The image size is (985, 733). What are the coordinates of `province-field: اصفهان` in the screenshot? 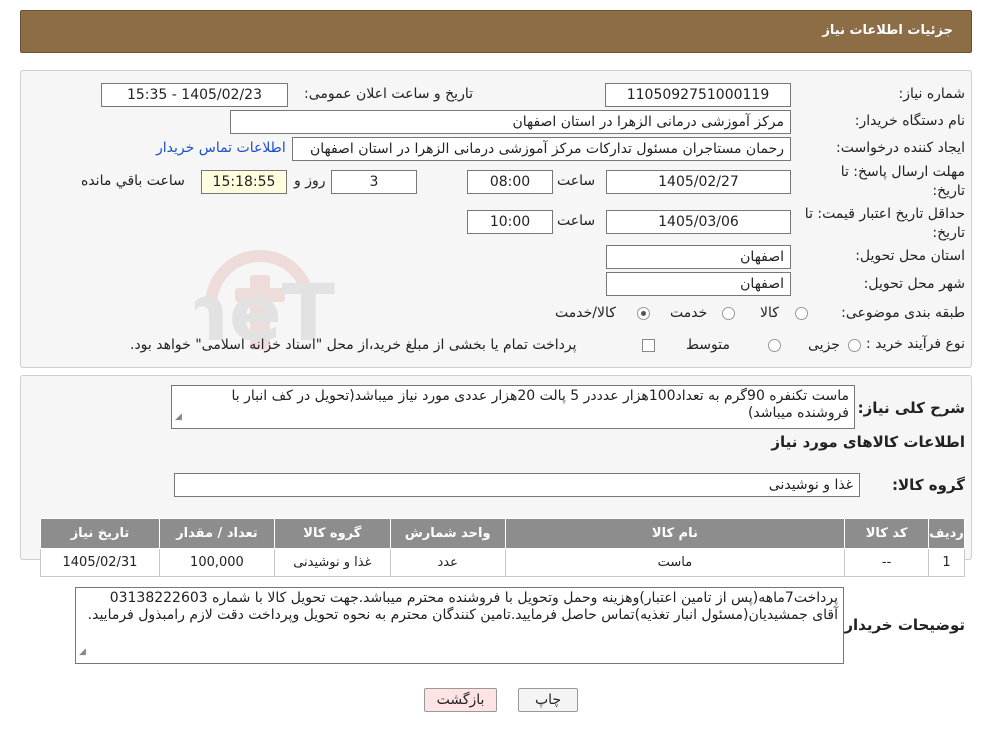 It's located at (698, 257).